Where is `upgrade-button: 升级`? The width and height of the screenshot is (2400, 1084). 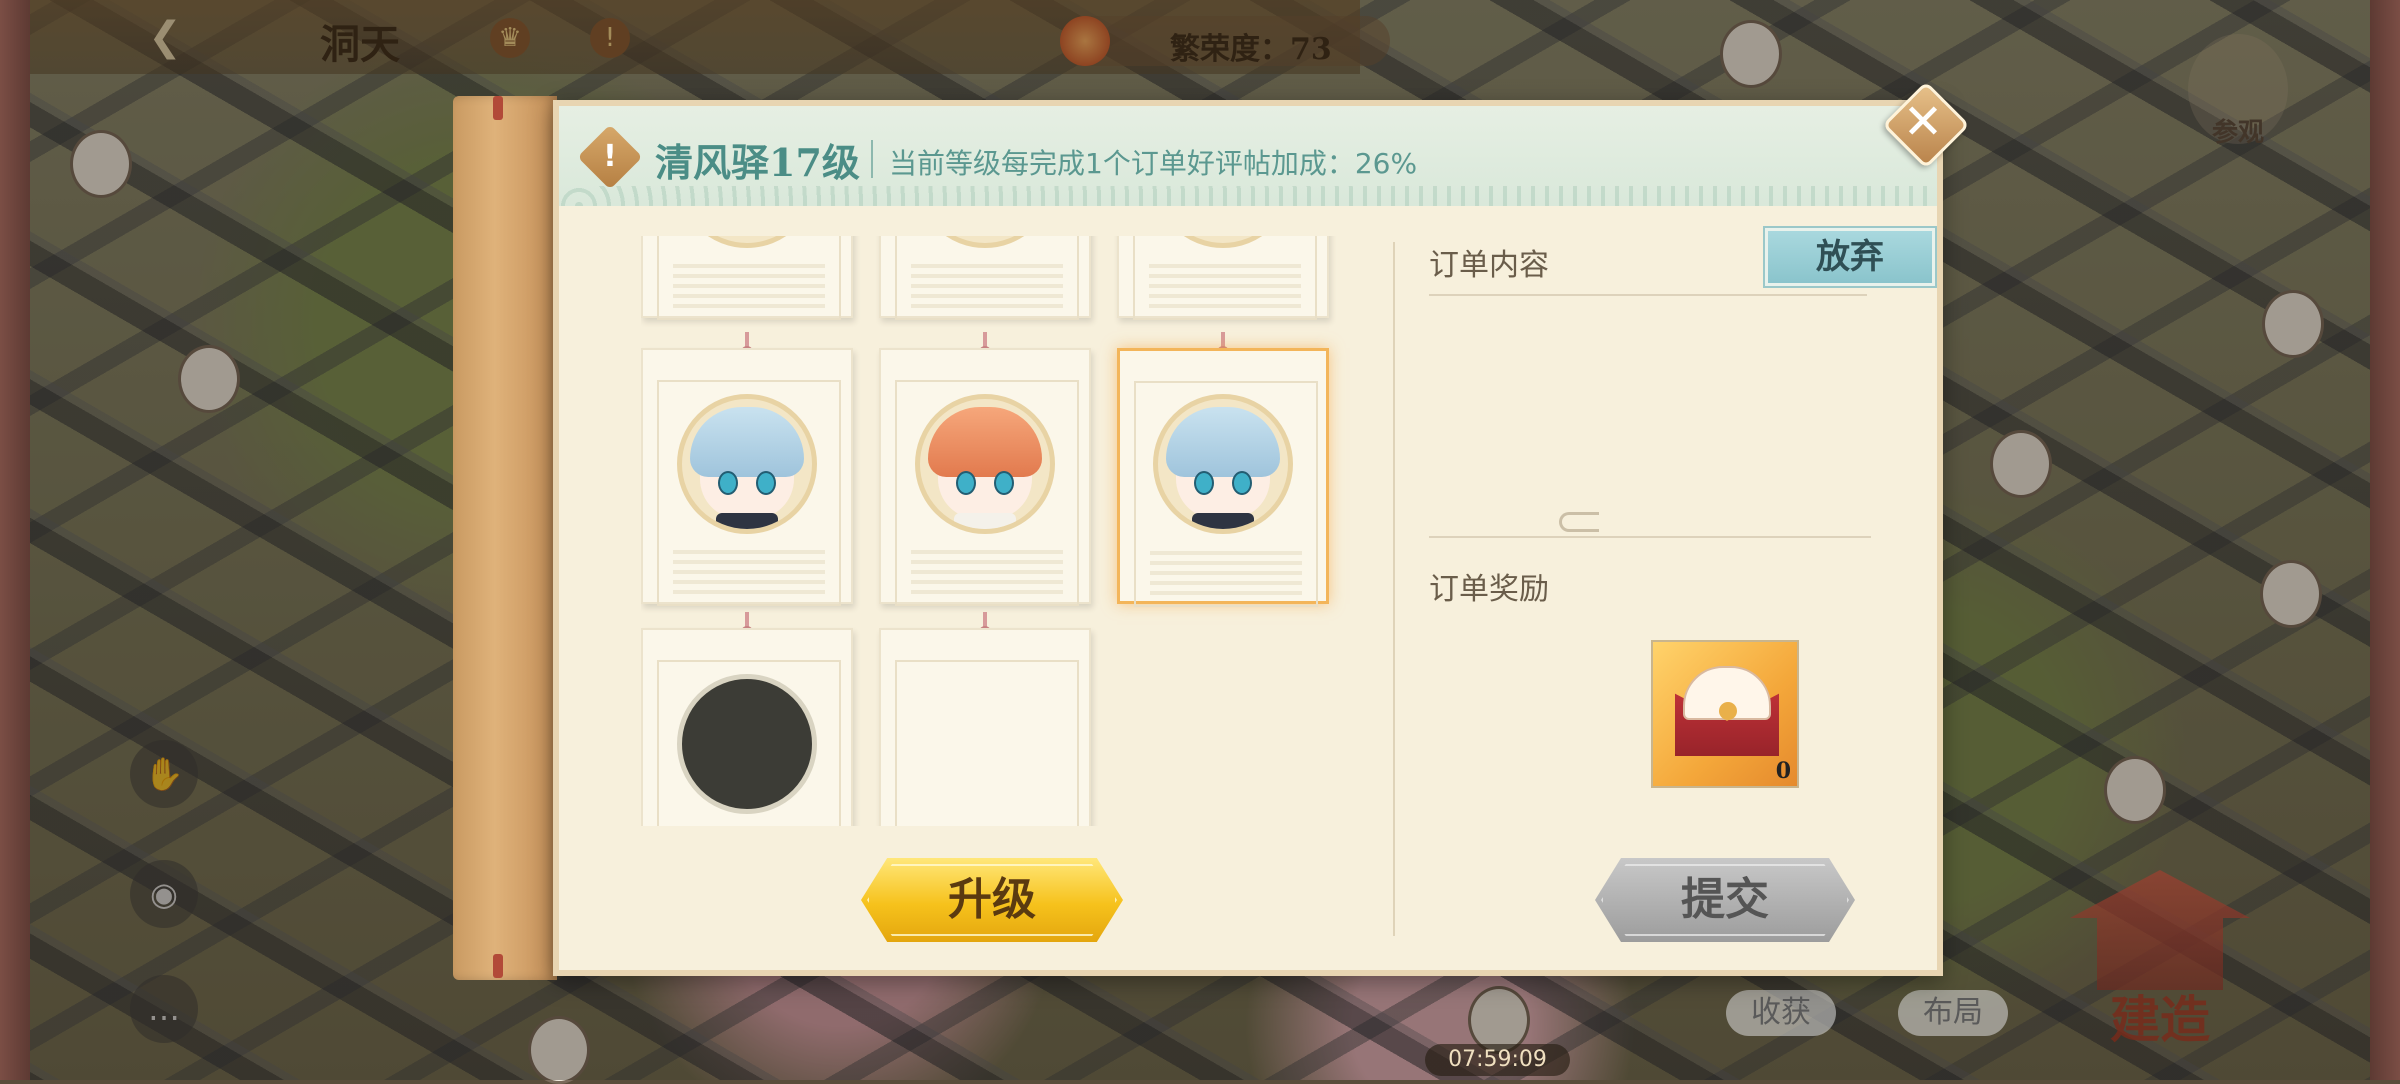
upgrade-button: 升级 is located at coordinates (992, 900).